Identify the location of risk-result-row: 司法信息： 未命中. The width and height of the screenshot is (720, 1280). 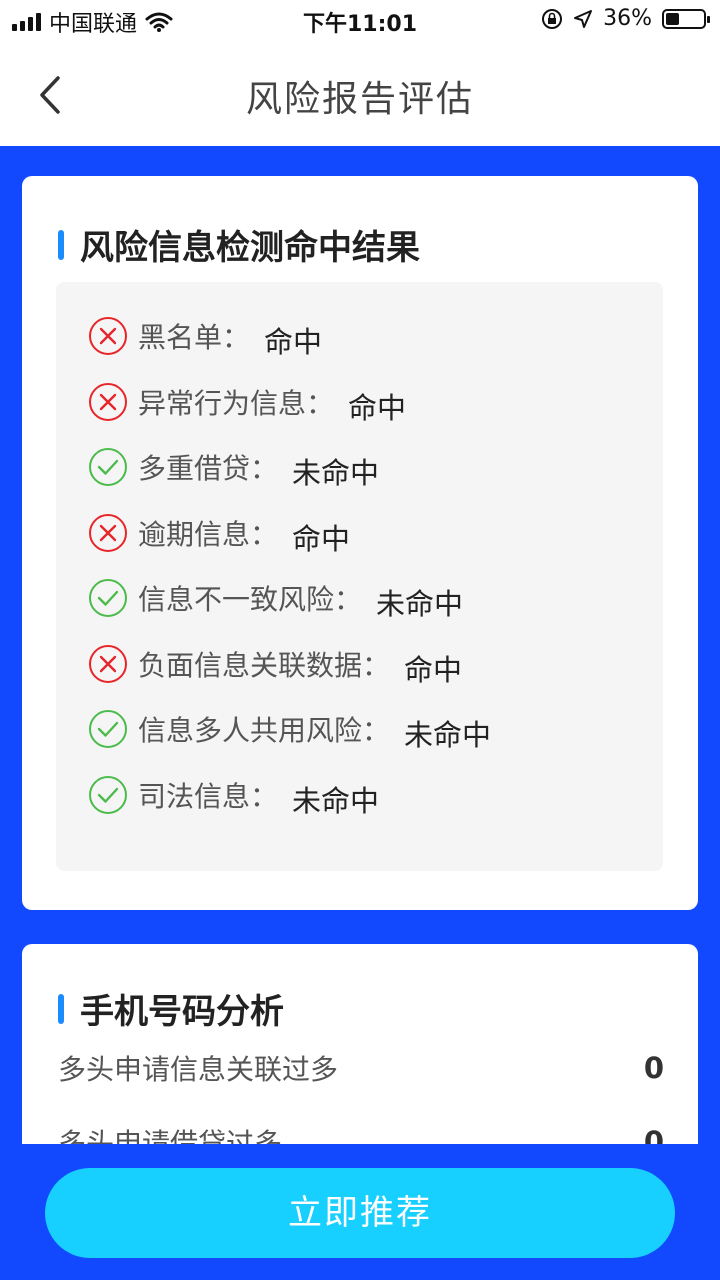
(234, 795).